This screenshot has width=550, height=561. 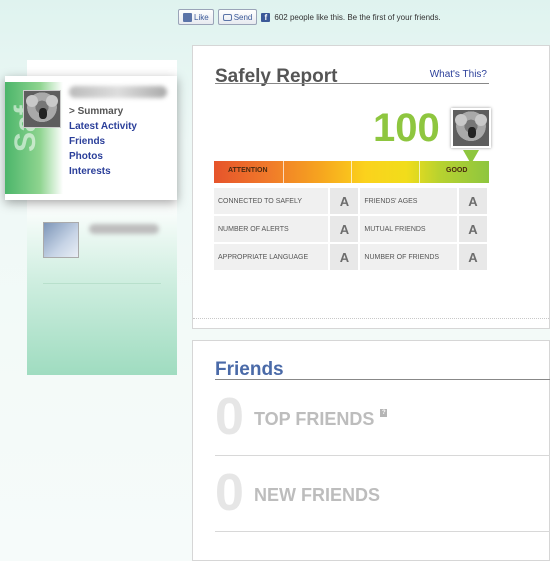 What do you see at coordinates (317, 495) in the screenshot?
I see `new-friends-label: NEW FRIENDS` at bounding box center [317, 495].